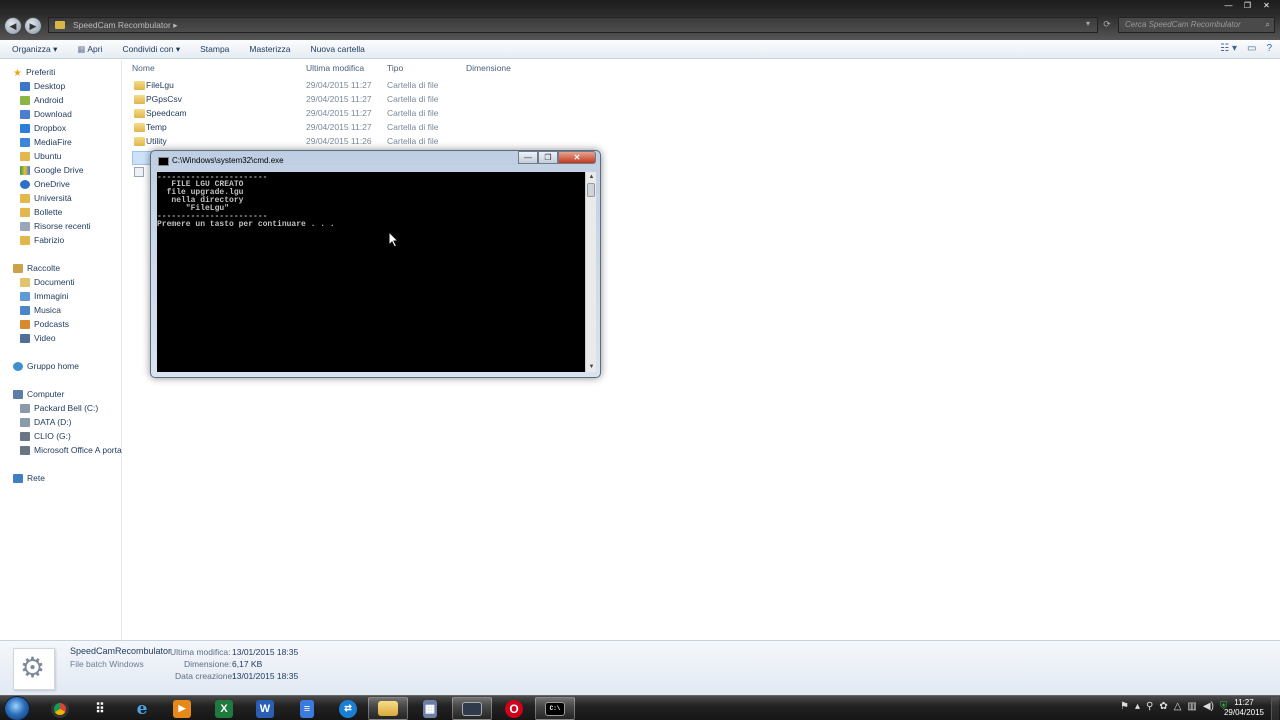  I want to click on sidebar-item-drive-g: CLIO (G:), so click(45, 436).